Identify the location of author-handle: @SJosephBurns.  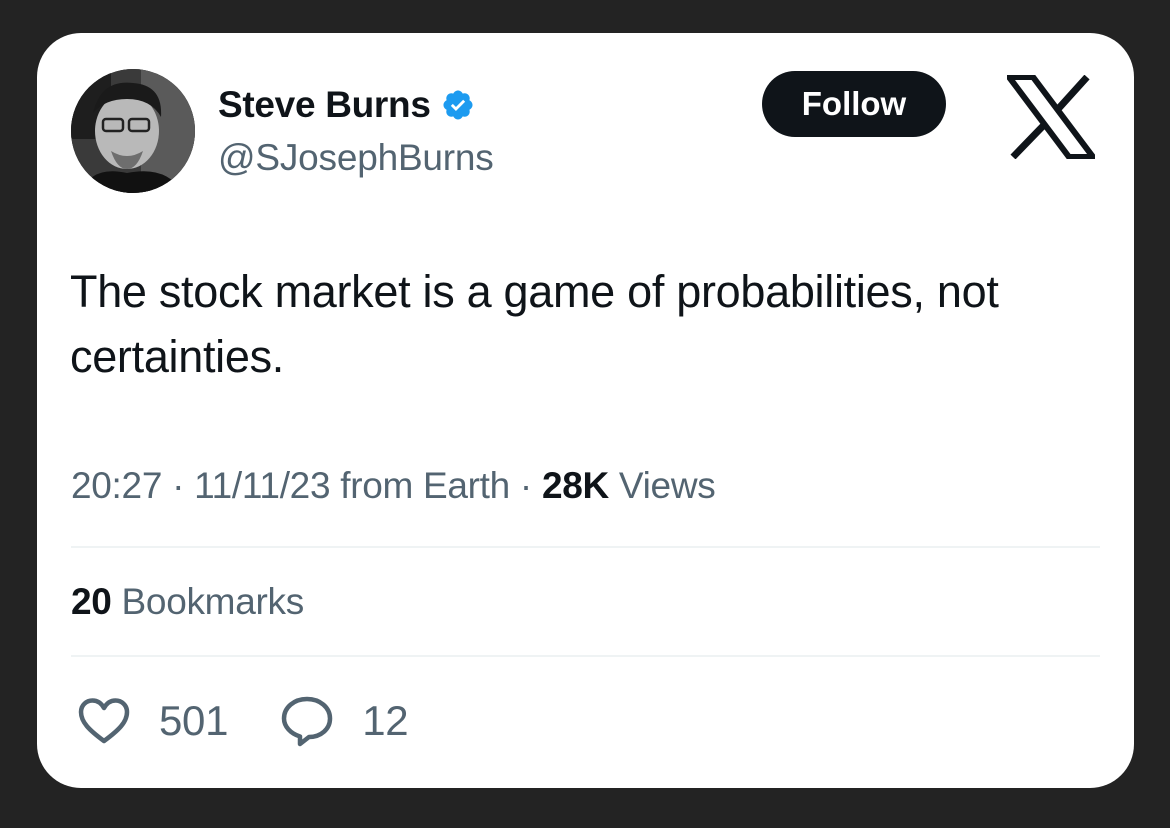
(356, 158).